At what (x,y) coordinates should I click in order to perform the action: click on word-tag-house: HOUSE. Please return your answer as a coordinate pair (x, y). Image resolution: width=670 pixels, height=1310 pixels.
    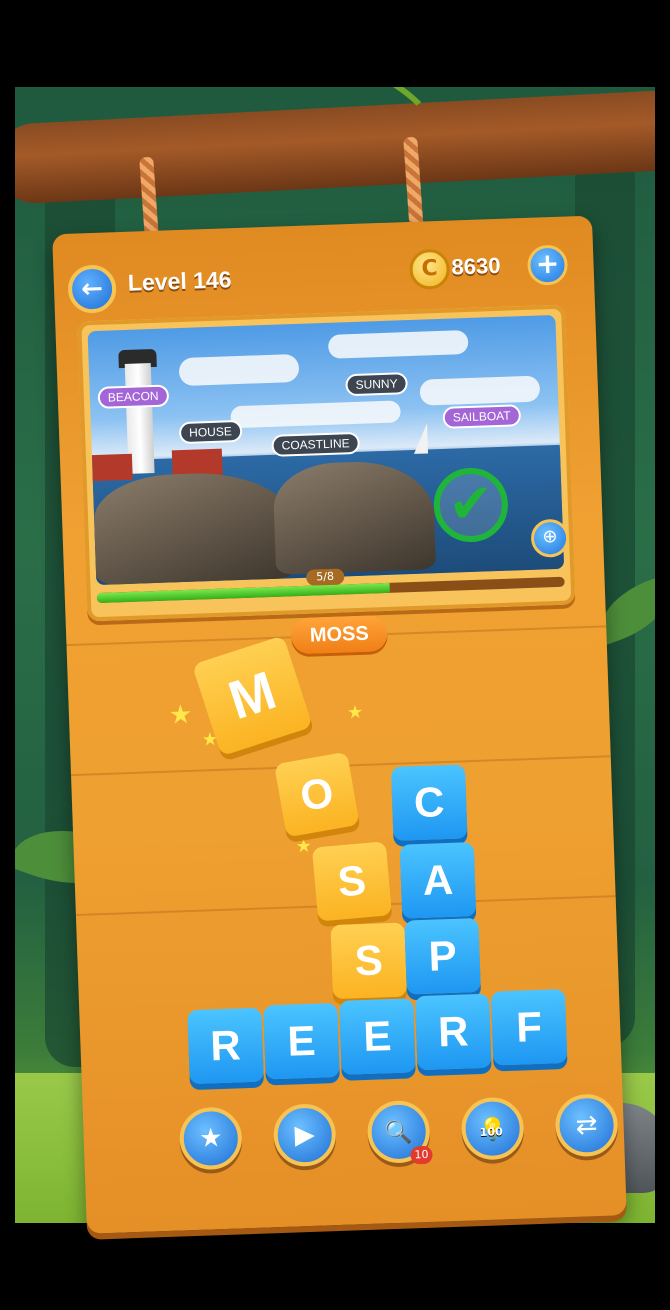
    Looking at the image, I should click on (210, 432).